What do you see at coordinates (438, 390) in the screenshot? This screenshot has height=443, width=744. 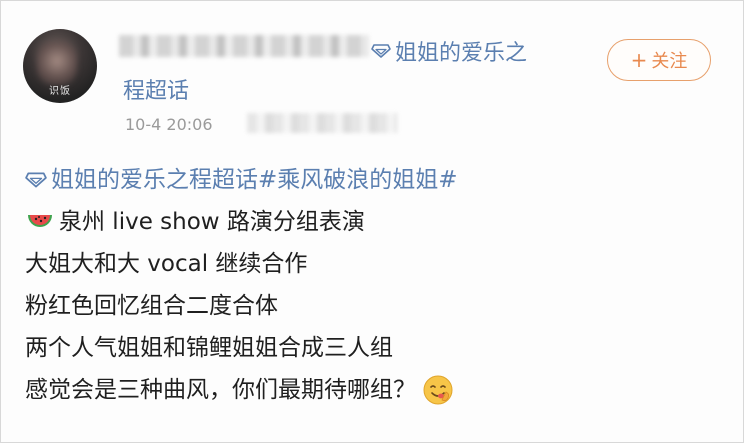 I see `yum-face-emoji` at bounding box center [438, 390].